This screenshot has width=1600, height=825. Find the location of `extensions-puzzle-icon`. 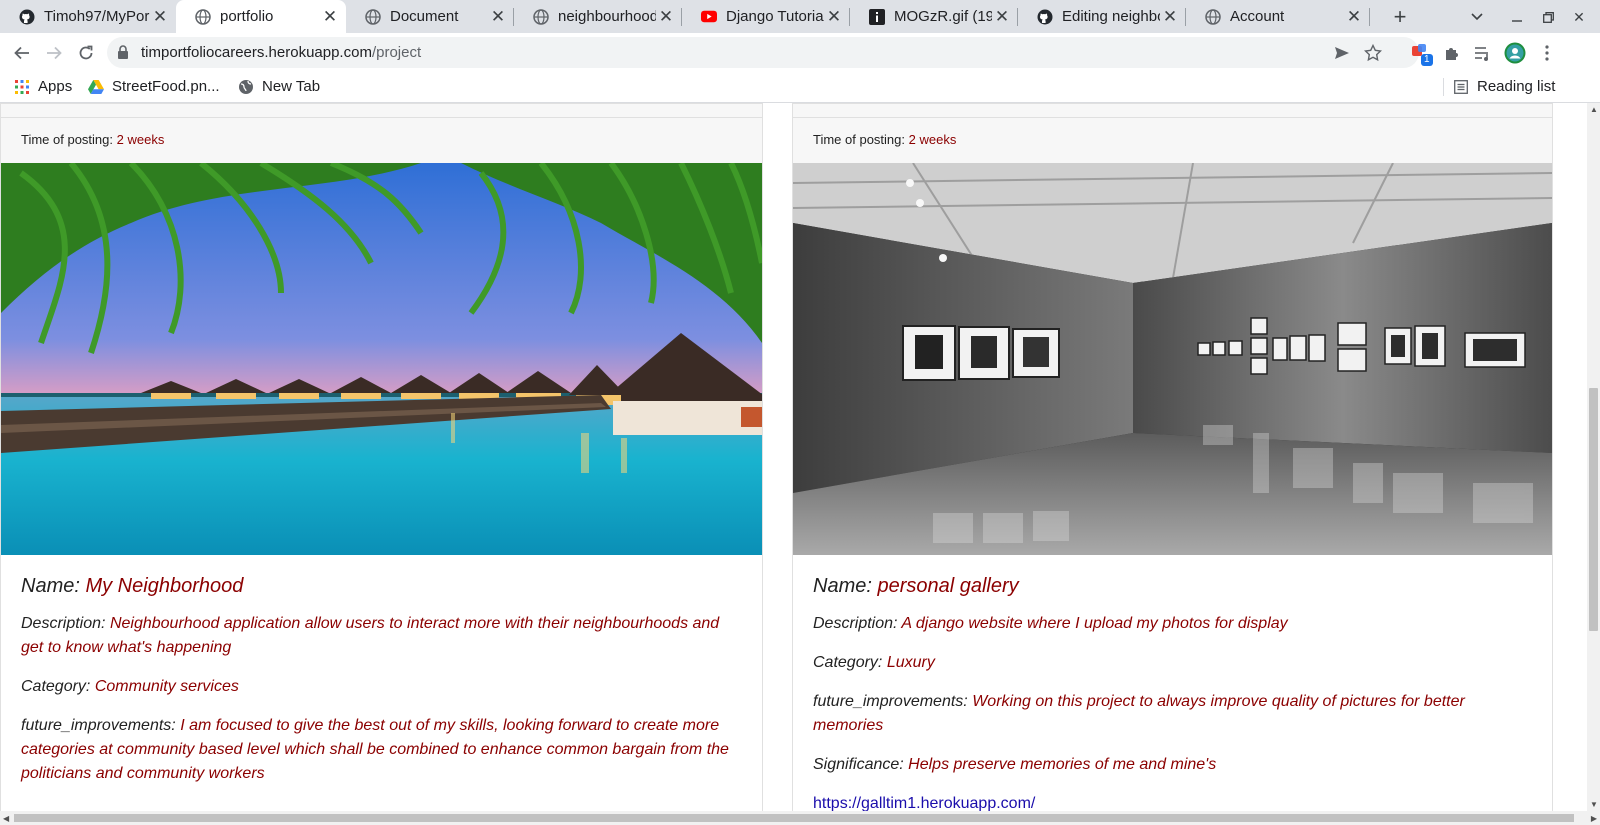

extensions-puzzle-icon is located at coordinates (1452, 53).